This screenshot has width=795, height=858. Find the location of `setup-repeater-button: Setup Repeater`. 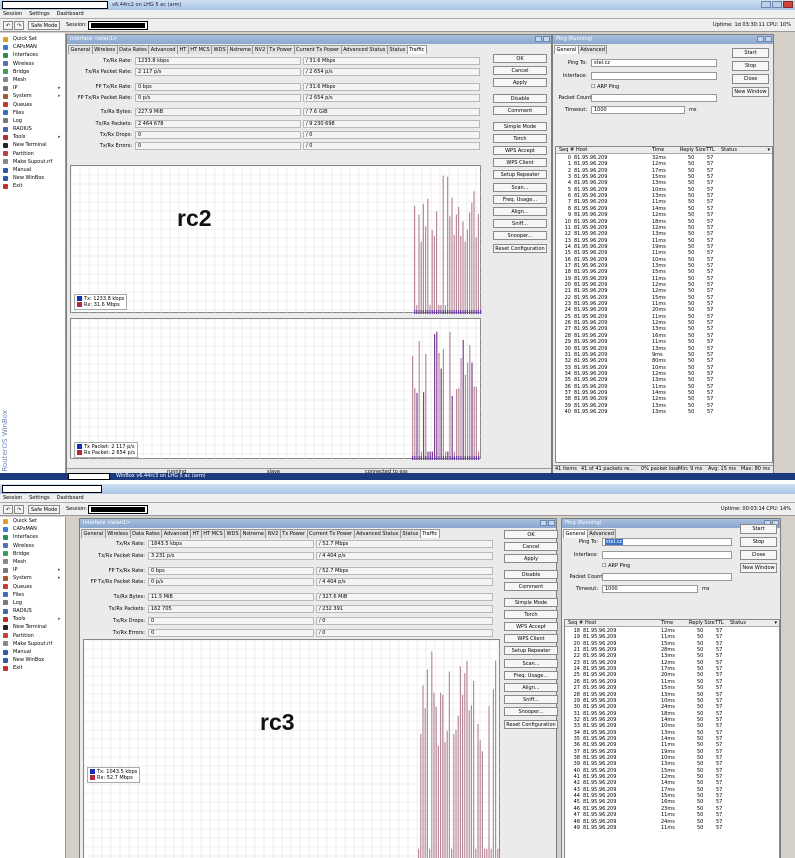

setup-repeater-button: Setup Repeater is located at coordinates (520, 175).